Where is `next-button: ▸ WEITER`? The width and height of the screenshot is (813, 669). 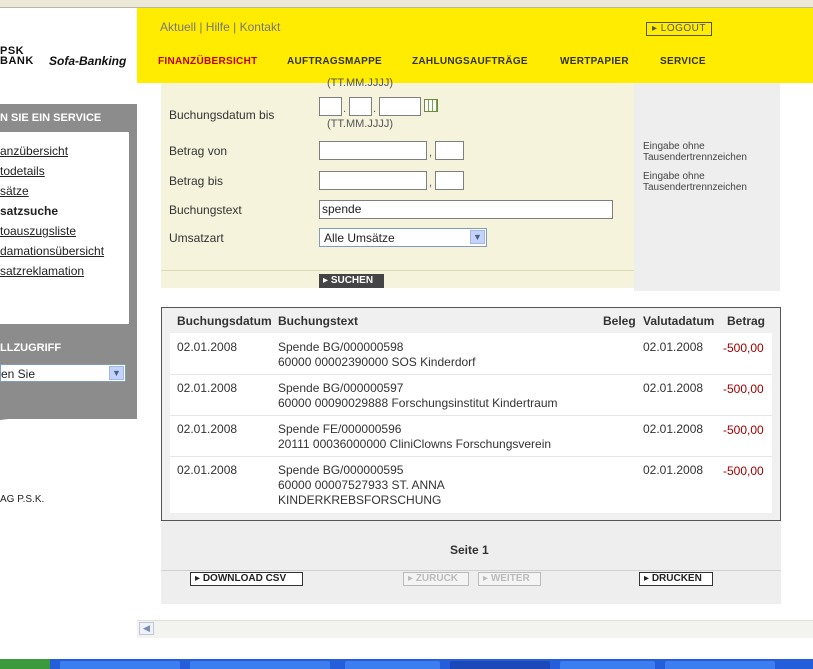 next-button: ▸ WEITER is located at coordinates (509, 579).